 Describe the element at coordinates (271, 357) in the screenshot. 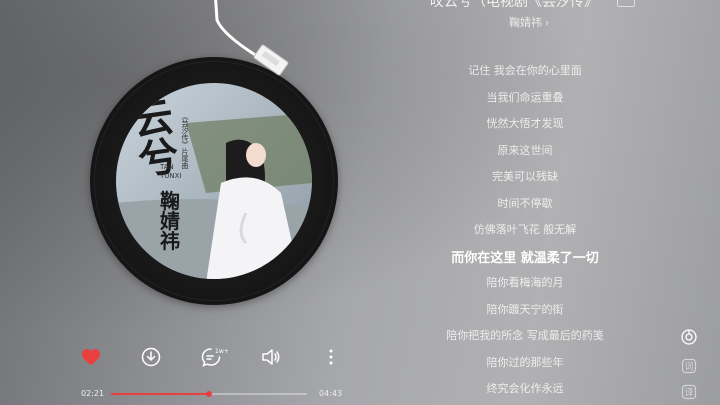

I see `sound-icon` at that location.